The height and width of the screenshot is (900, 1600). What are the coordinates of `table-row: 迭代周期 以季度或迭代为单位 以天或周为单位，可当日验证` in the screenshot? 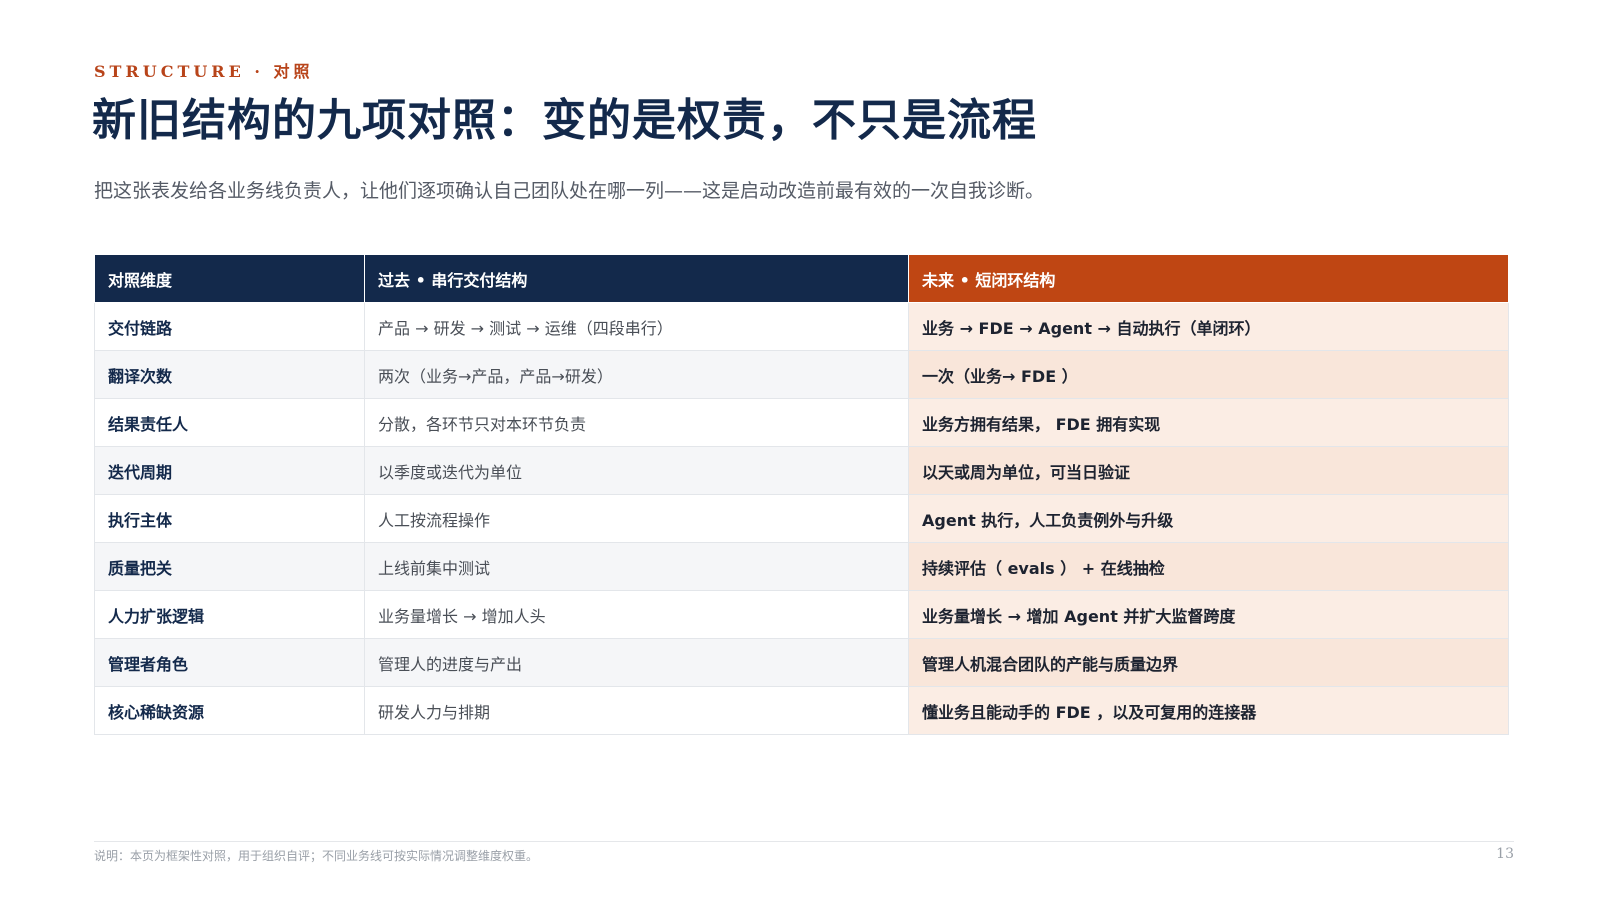 It's located at (801, 470).